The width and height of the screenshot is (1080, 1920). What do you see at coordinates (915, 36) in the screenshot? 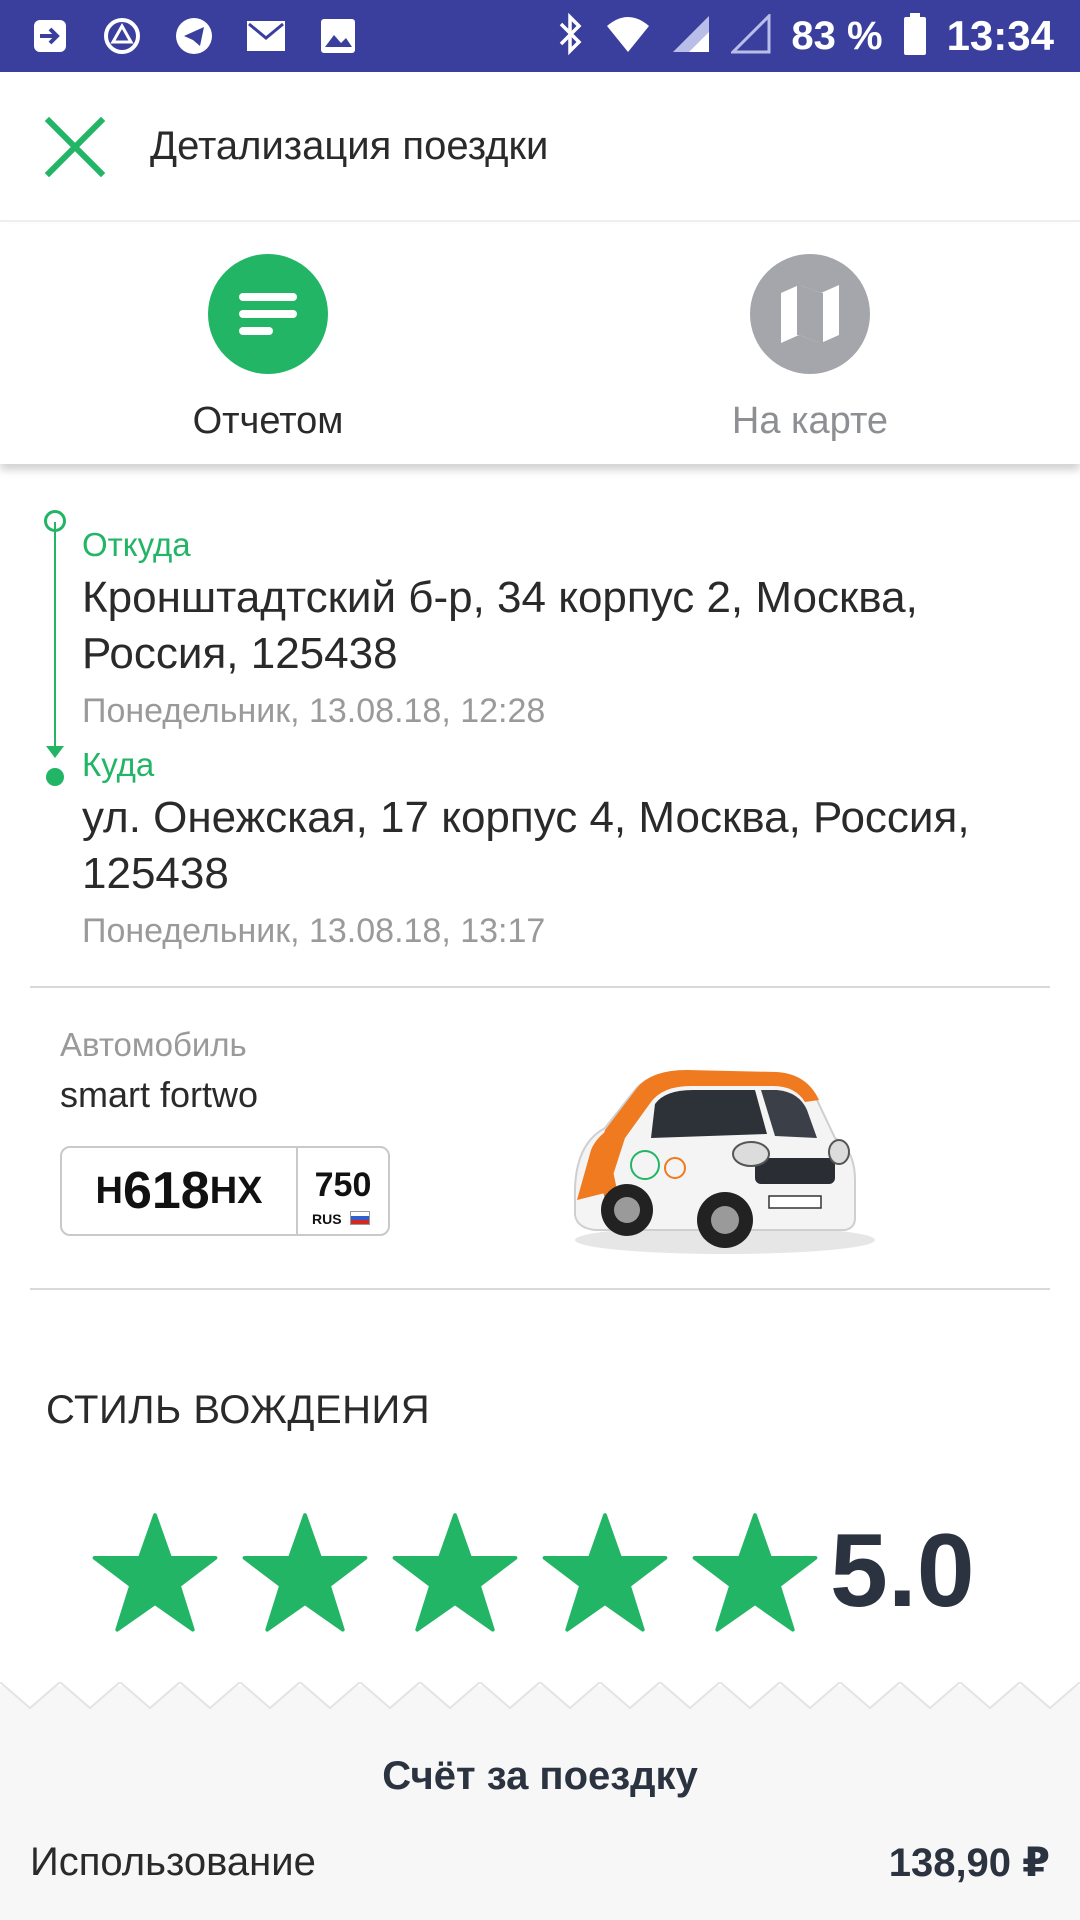
I see `battery-icon` at bounding box center [915, 36].